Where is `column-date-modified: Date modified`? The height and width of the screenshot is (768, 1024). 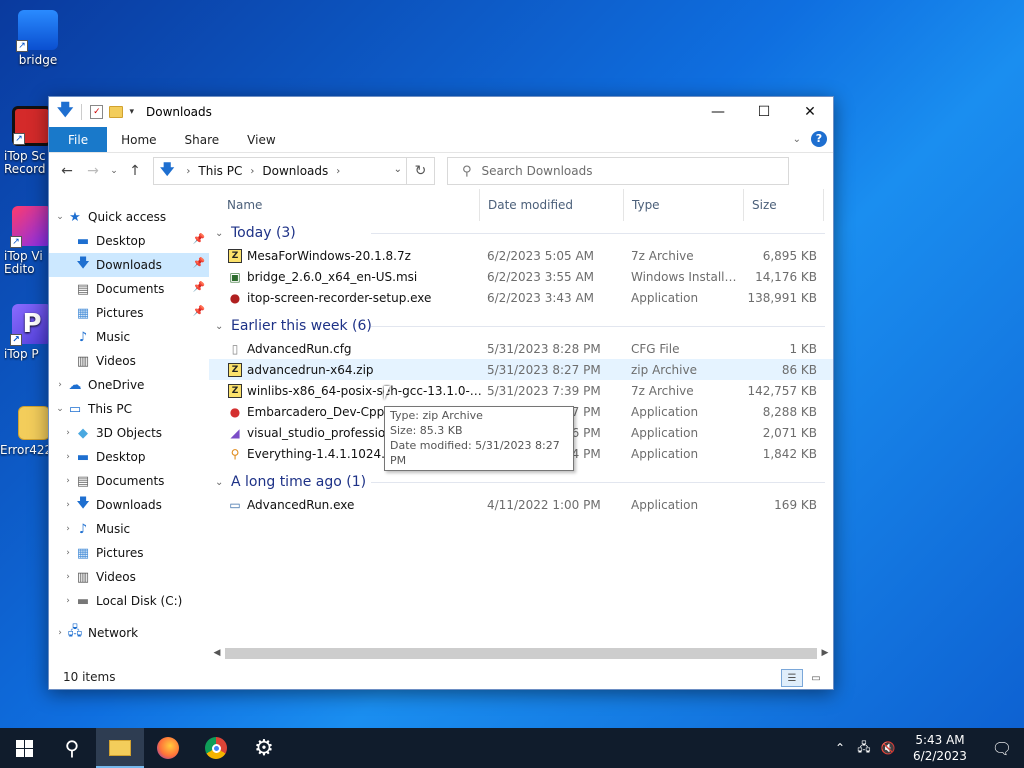
column-date-modified: Date modified is located at coordinates (530, 205).